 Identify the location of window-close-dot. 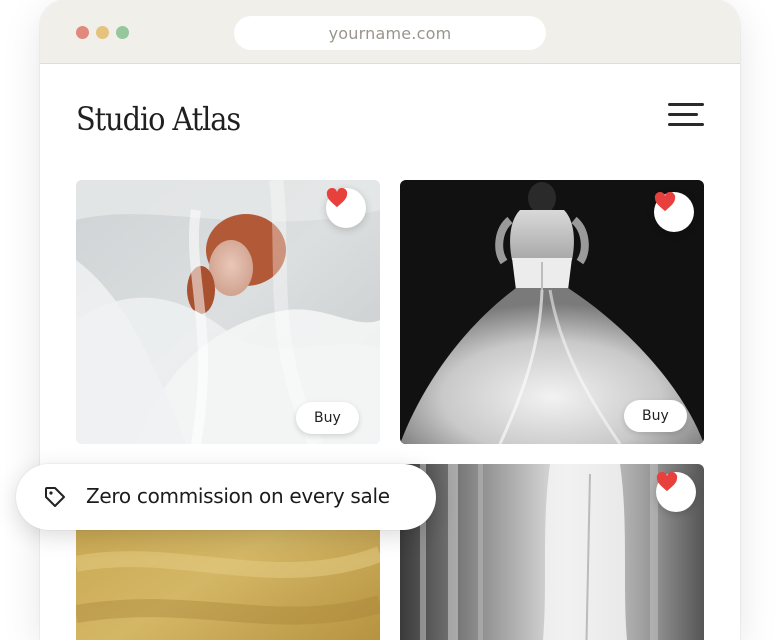
(82, 32).